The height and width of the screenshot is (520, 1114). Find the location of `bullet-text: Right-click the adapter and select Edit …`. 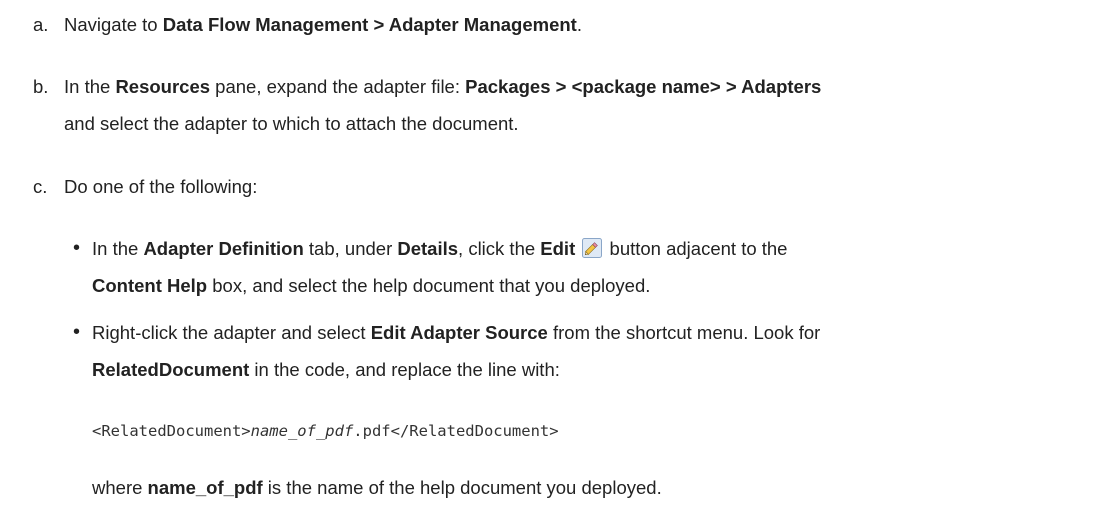

bullet-text: Right-click the adapter and select Edit … is located at coordinates (456, 332).